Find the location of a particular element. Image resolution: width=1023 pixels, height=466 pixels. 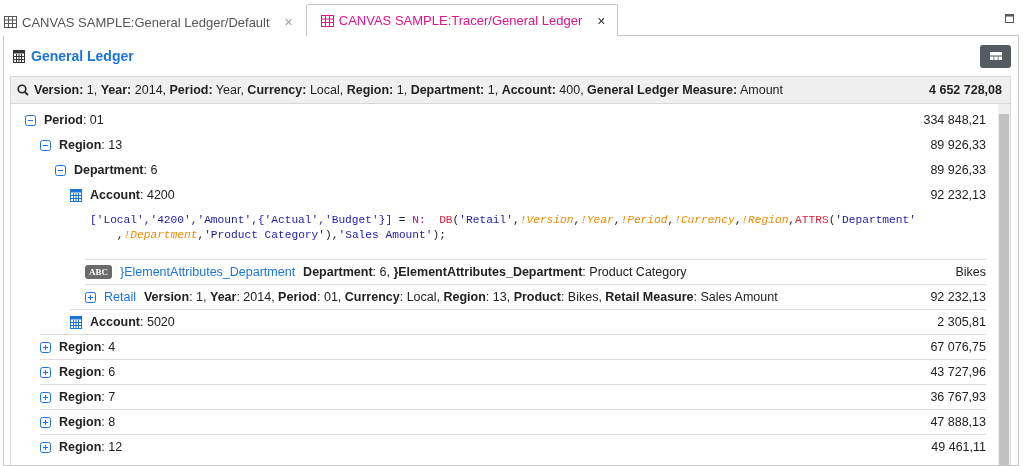

node-label: Period: 01 is located at coordinates (74, 120).